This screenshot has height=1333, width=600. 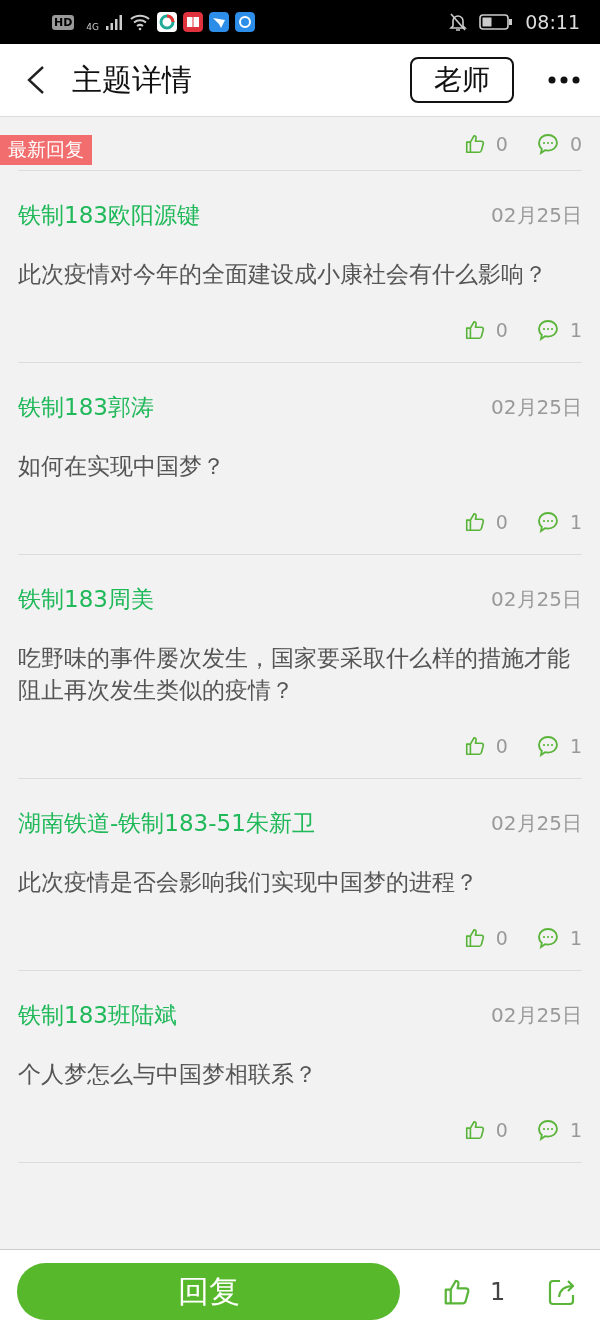 I want to click on clock-time: 08:11, so click(x=552, y=22).